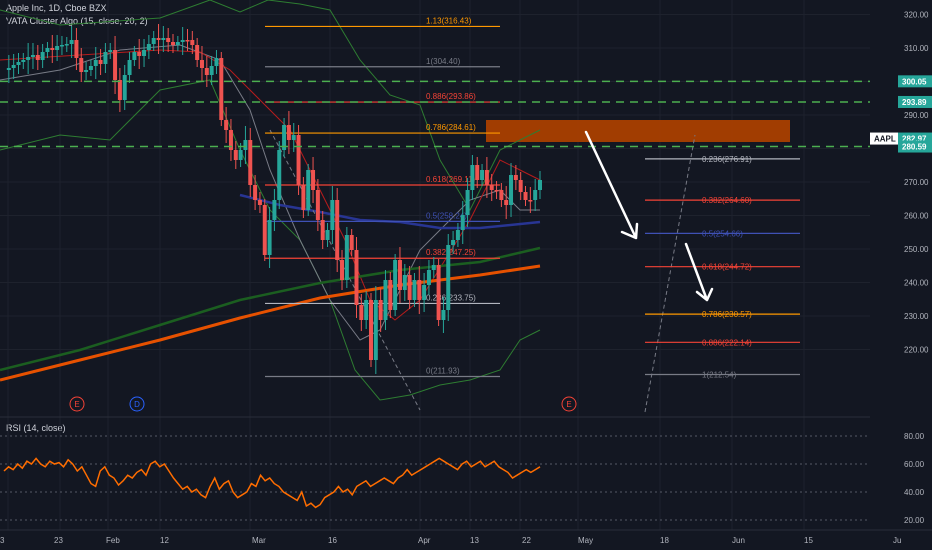 This screenshot has height=550, width=932. Describe the element at coordinates (443, 61) in the screenshot. I see `fib-left-label: 1(304.40)` at that location.